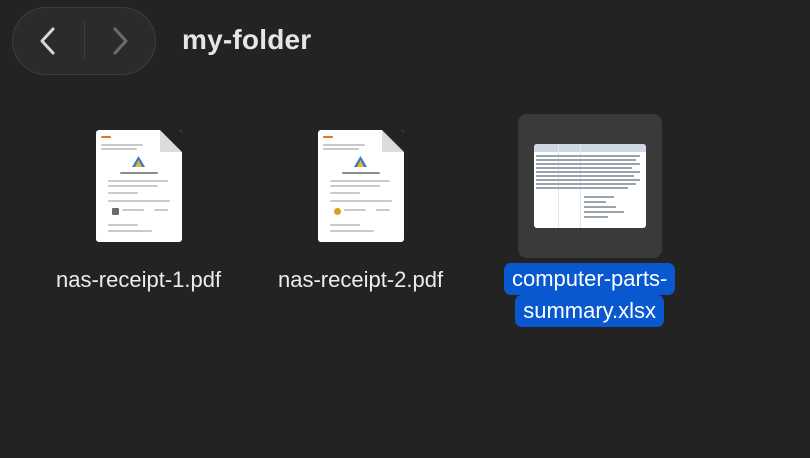 This screenshot has height=458, width=810. I want to click on file-item-computer-parts-summary: computer-parts- summary.xlsx, so click(590, 220).